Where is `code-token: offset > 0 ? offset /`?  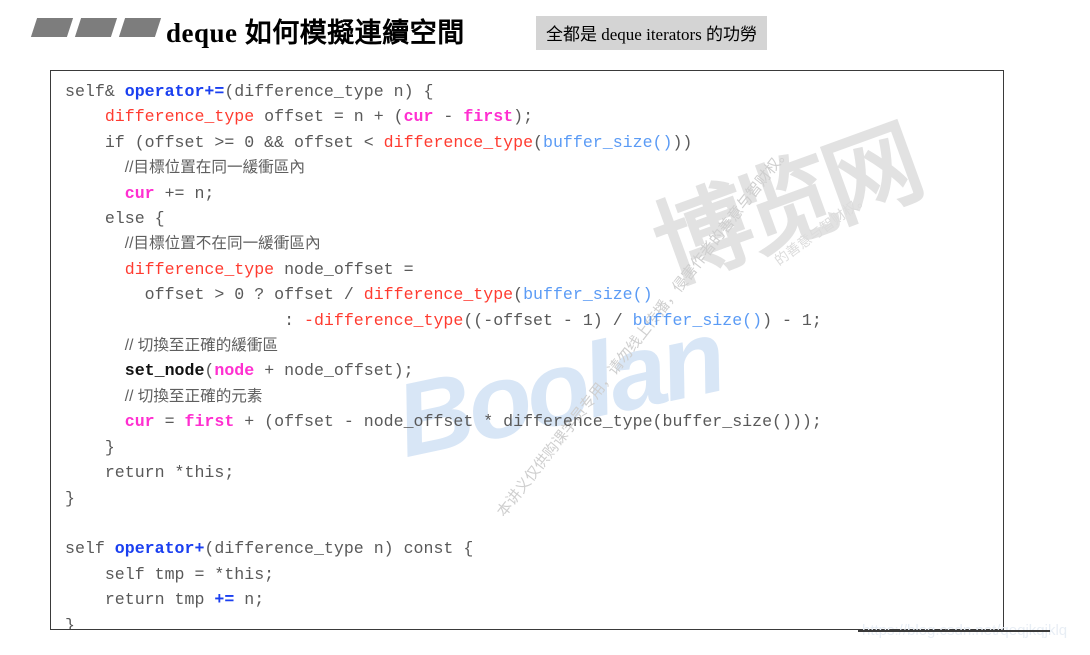
code-token: offset > 0 ? offset / is located at coordinates (214, 295).